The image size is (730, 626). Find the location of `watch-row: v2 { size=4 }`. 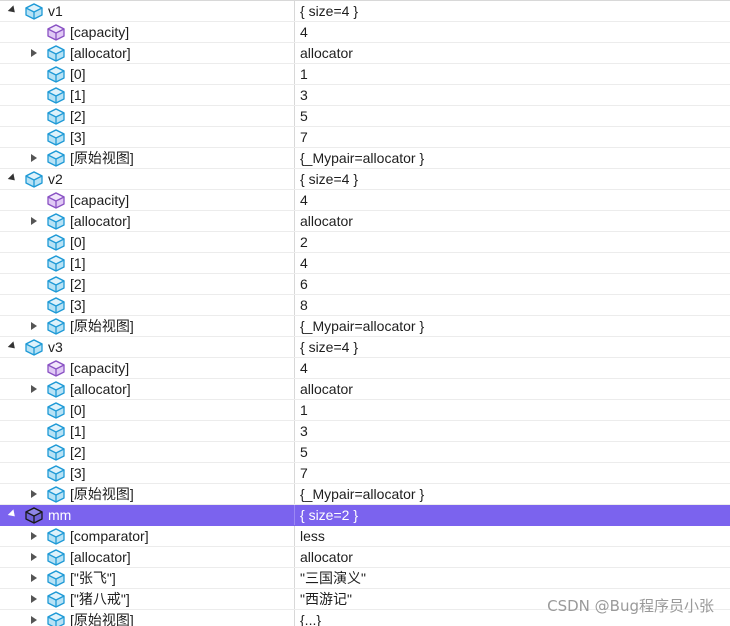

watch-row: v2 { size=4 } is located at coordinates (365, 179).